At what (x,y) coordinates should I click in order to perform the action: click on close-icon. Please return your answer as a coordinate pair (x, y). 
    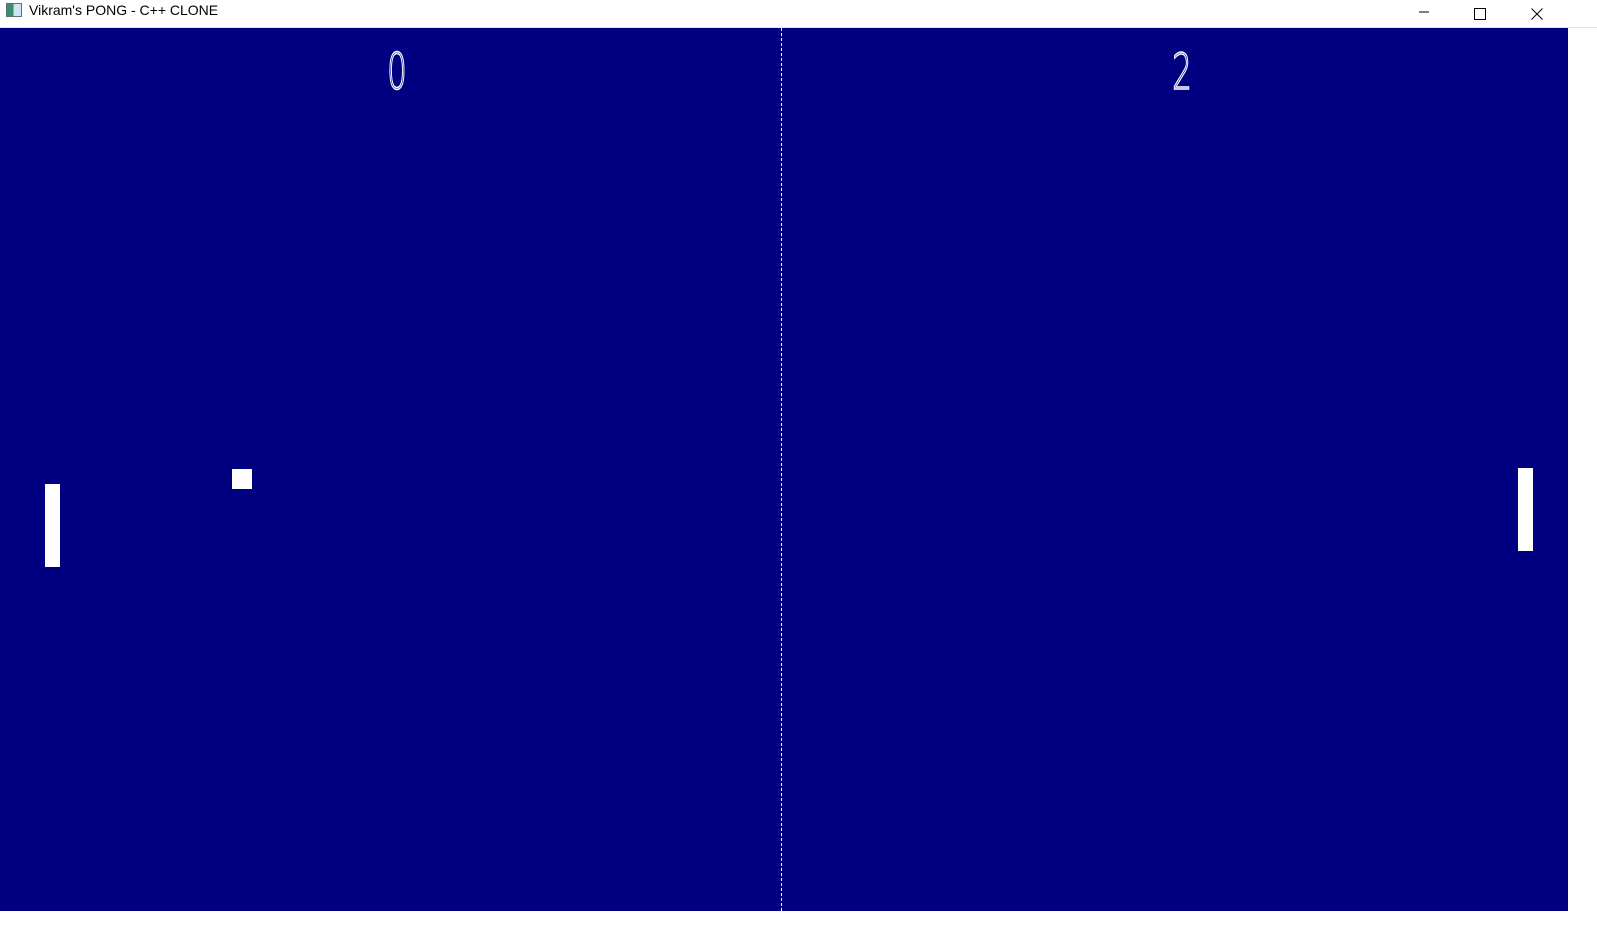
    Looking at the image, I should click on (1537, 13).